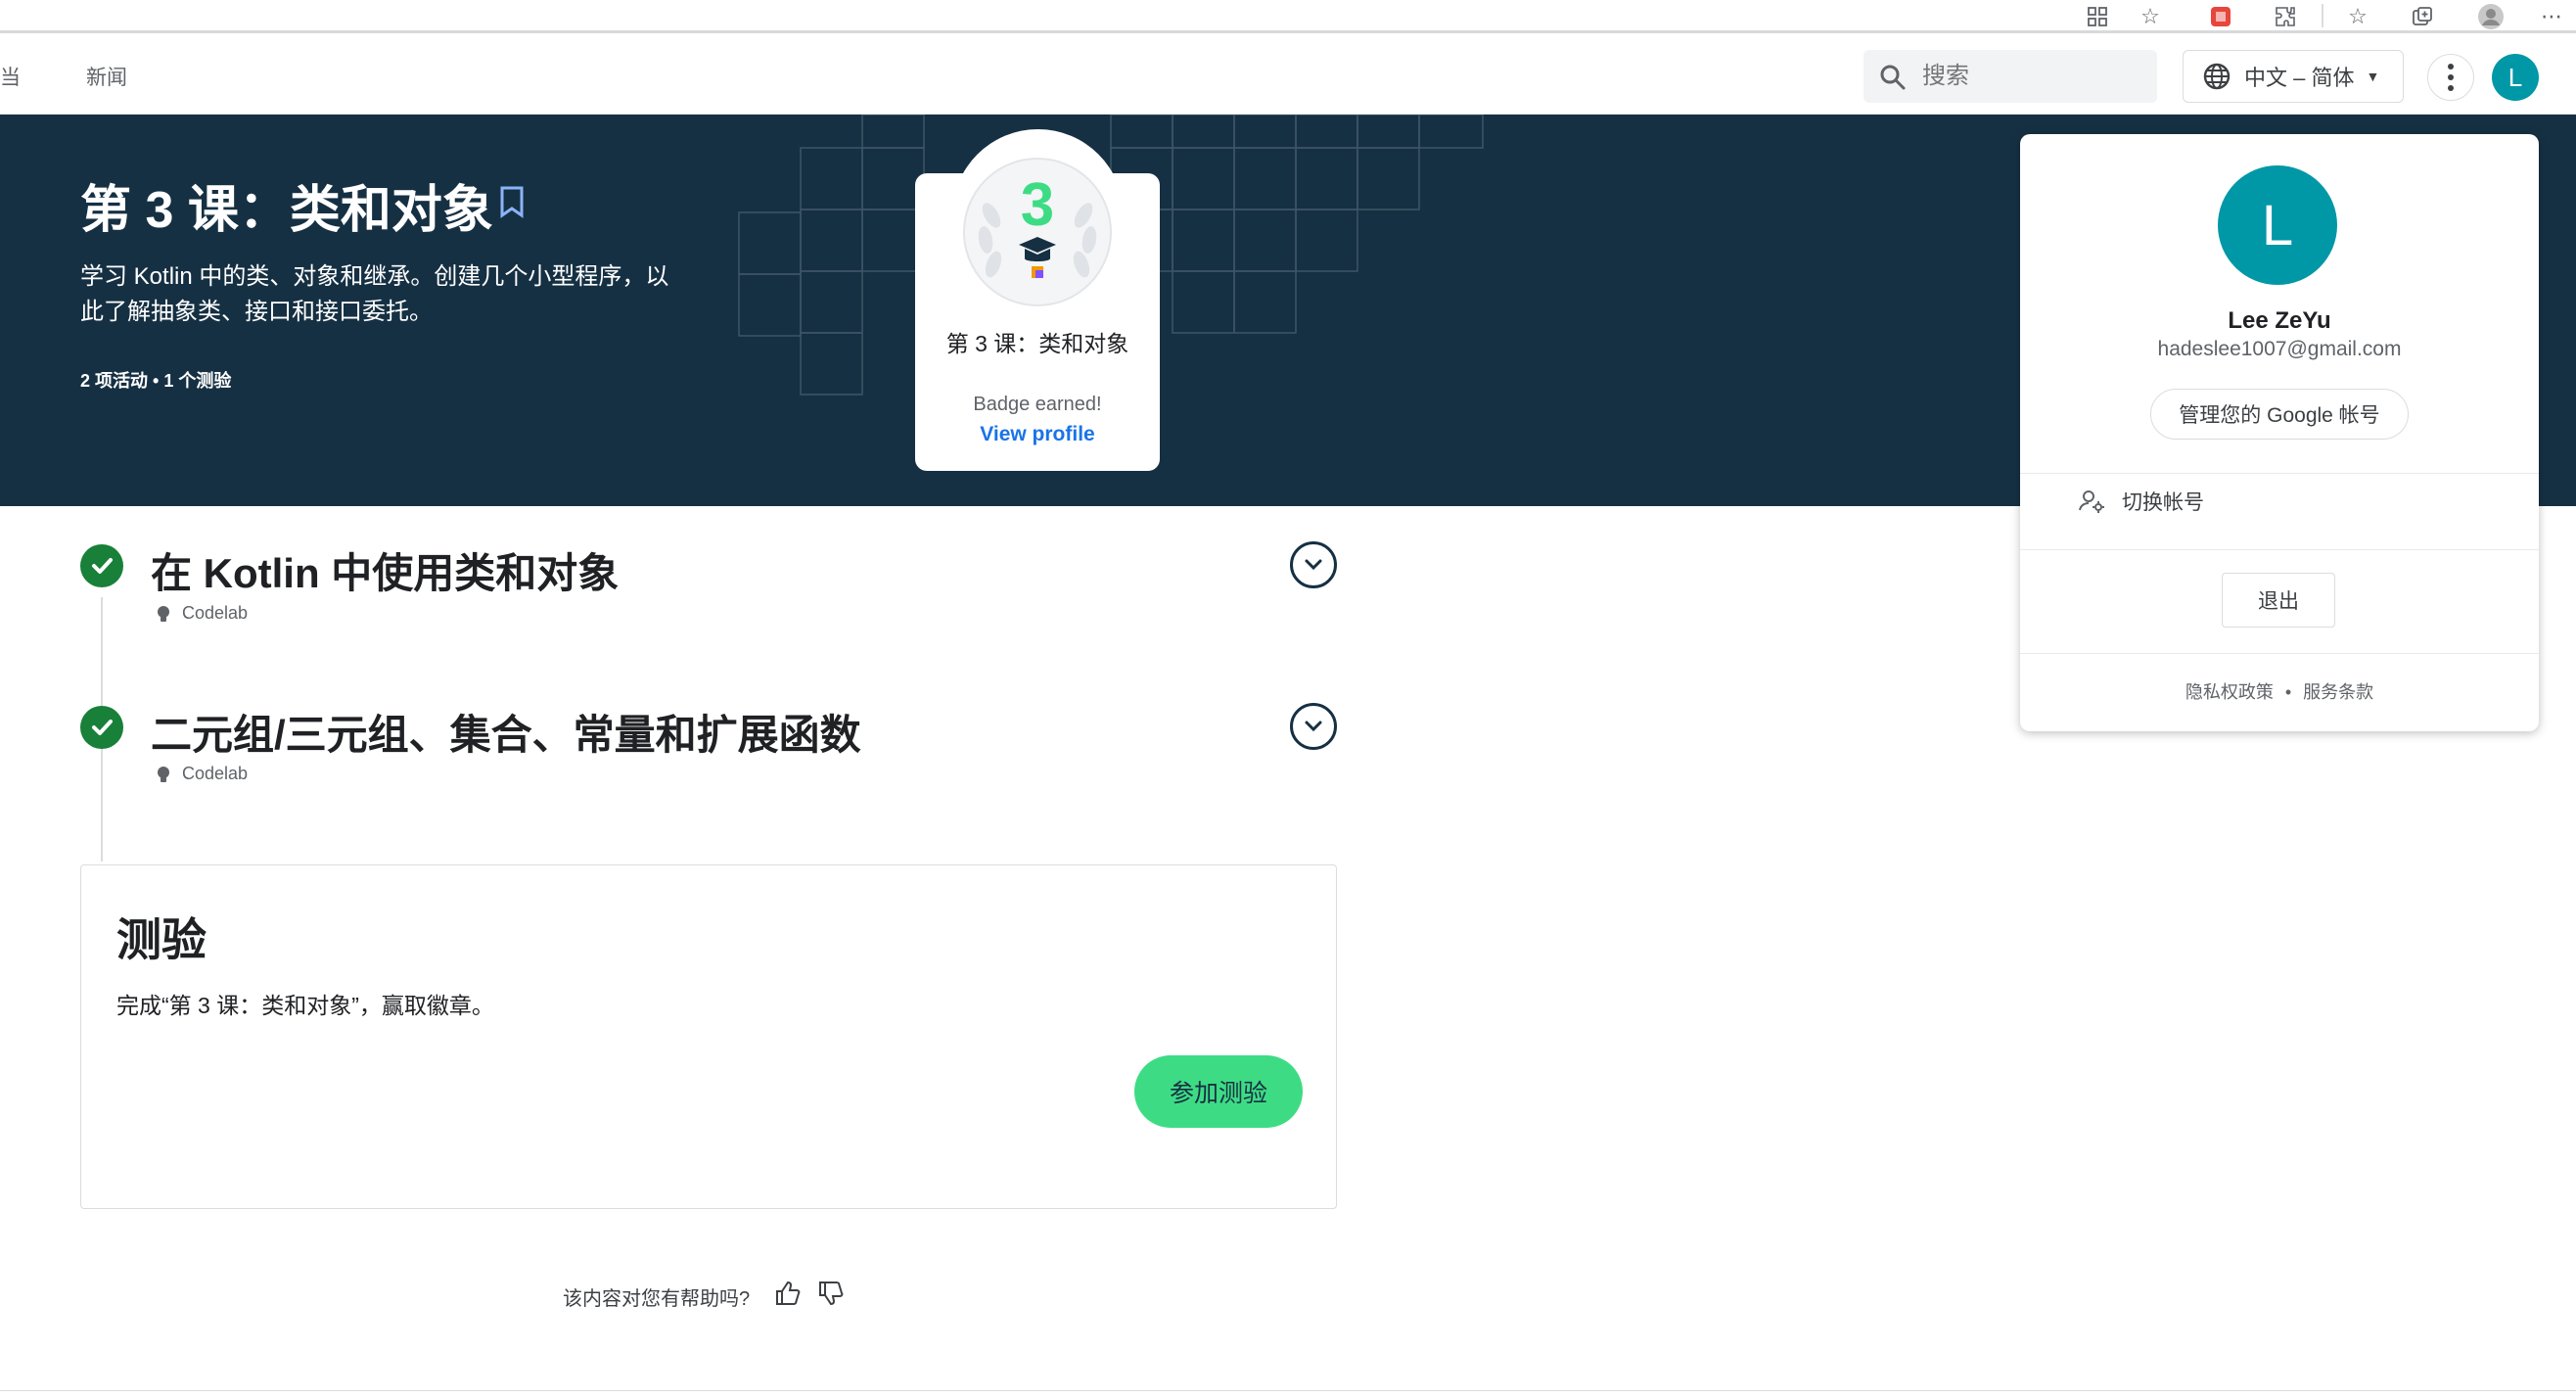 This screenshot has width=2576, height=1398. What do you see at coordinates (305, 1005) in the screenshot?
I see `quiz-description: 完成“第 3 课：类和对象”，赢取徽章。` at bounding box center [305, 1005].